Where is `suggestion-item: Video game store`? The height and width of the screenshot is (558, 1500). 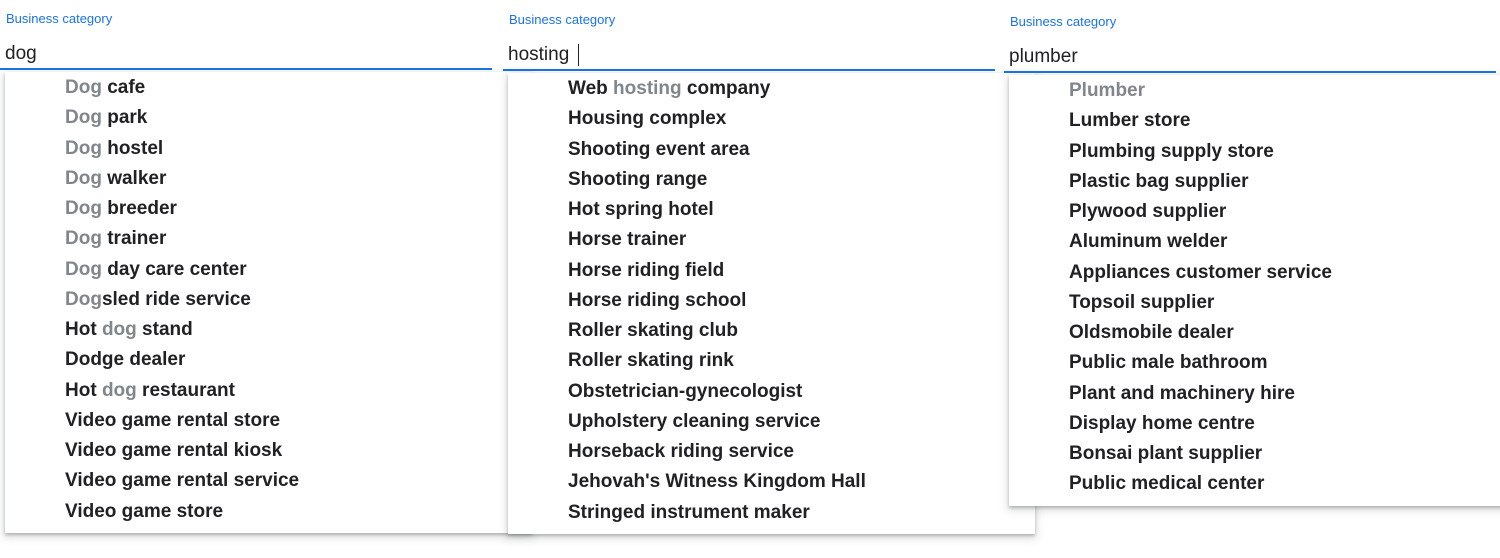
suggestion-item: Video game store is located at coordinates (288, 512).